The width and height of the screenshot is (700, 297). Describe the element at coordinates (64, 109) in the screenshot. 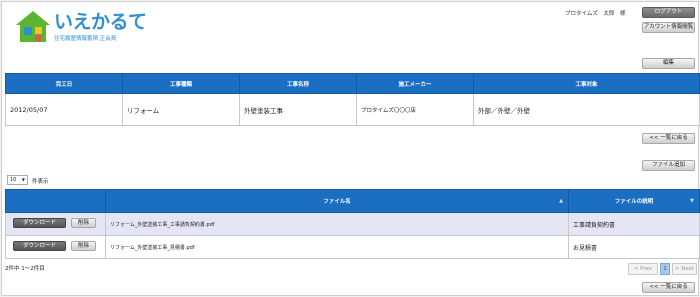

I see `completion-date: 2012/05/07` at that location.